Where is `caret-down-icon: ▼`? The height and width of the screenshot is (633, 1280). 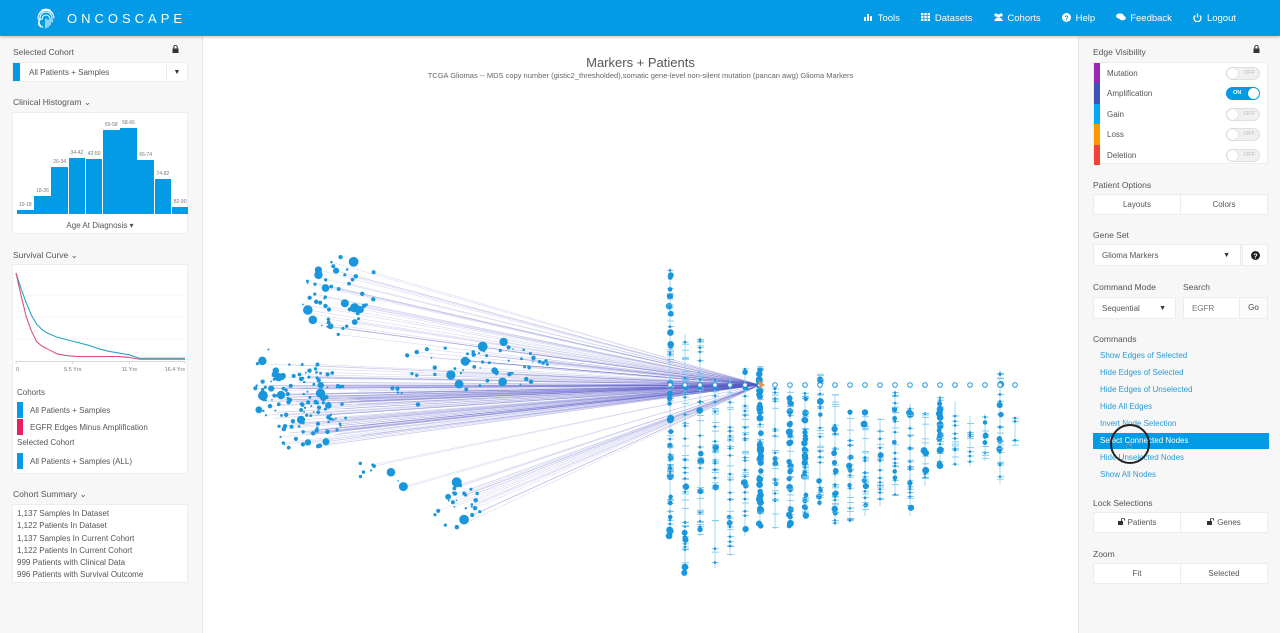
caret-down-icon: ▼ is located at coordinates (176, 72).